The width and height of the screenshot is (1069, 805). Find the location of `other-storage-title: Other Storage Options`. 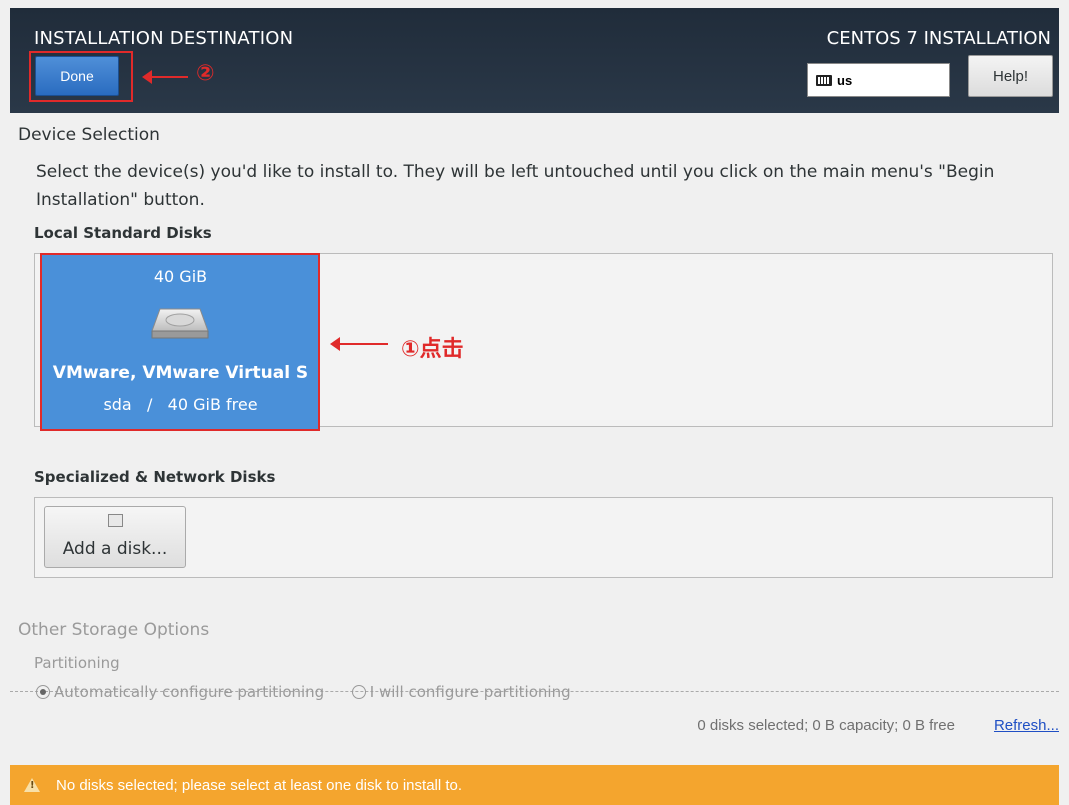

other-storage-title: Other Storage Options is located at coordinates (114, 630).